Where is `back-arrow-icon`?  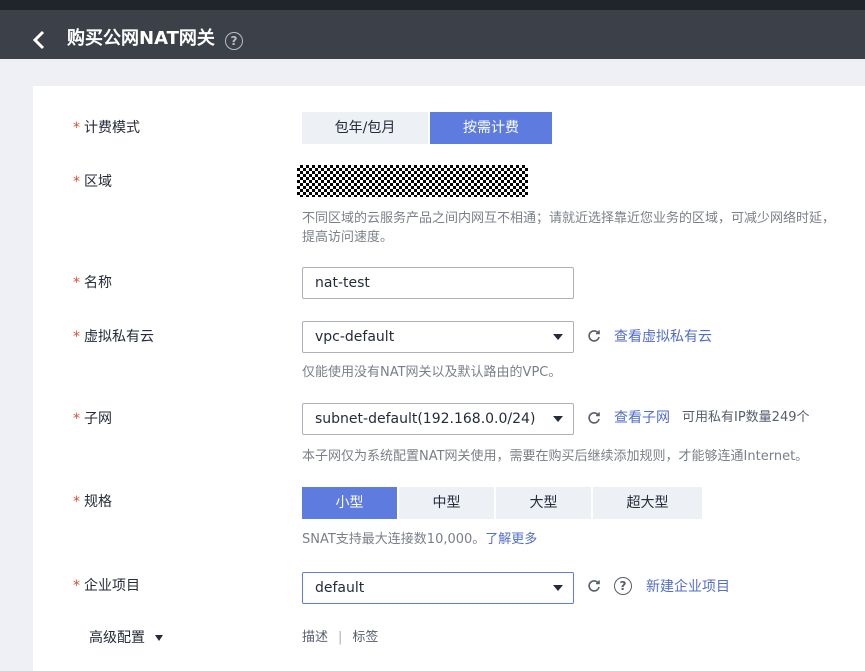 back-arrow-icon is located at coordinates (39, 40).